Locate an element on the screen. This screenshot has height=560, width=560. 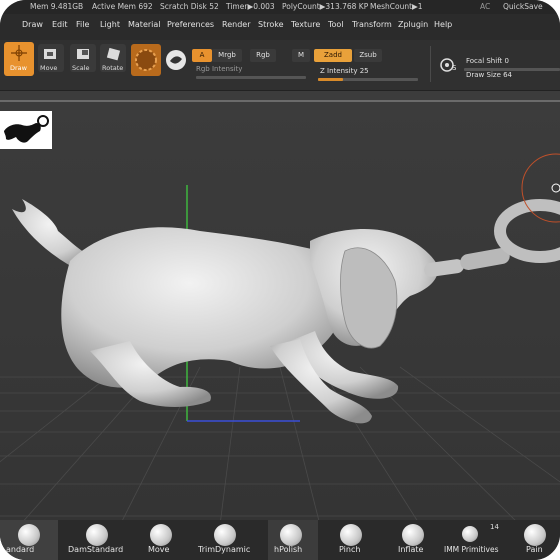
material-sphere-icon is located at coordinates (146, 60).